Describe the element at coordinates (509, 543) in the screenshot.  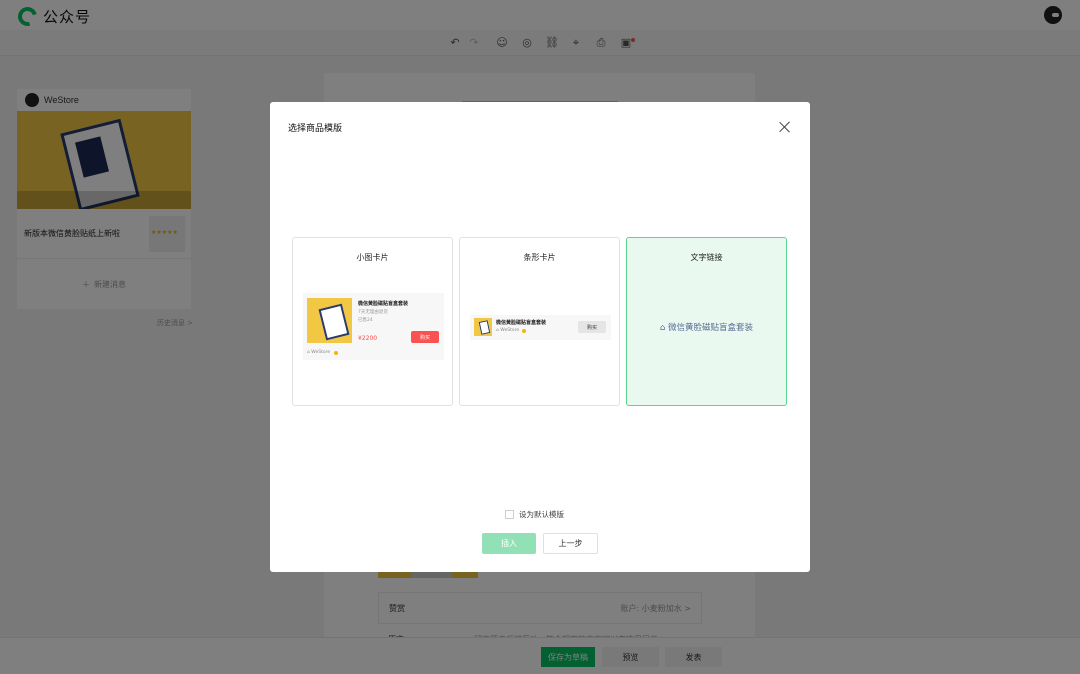
I see `insert-button: 插入` at that location.